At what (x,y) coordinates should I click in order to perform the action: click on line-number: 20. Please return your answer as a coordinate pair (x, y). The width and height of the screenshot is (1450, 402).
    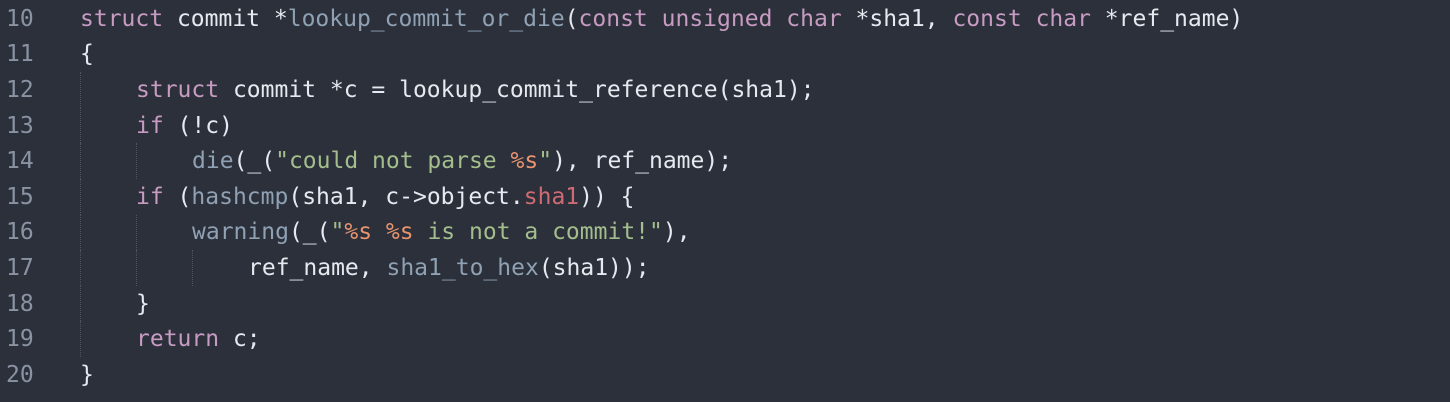
    Looking at the image, I should click on (20, 374).